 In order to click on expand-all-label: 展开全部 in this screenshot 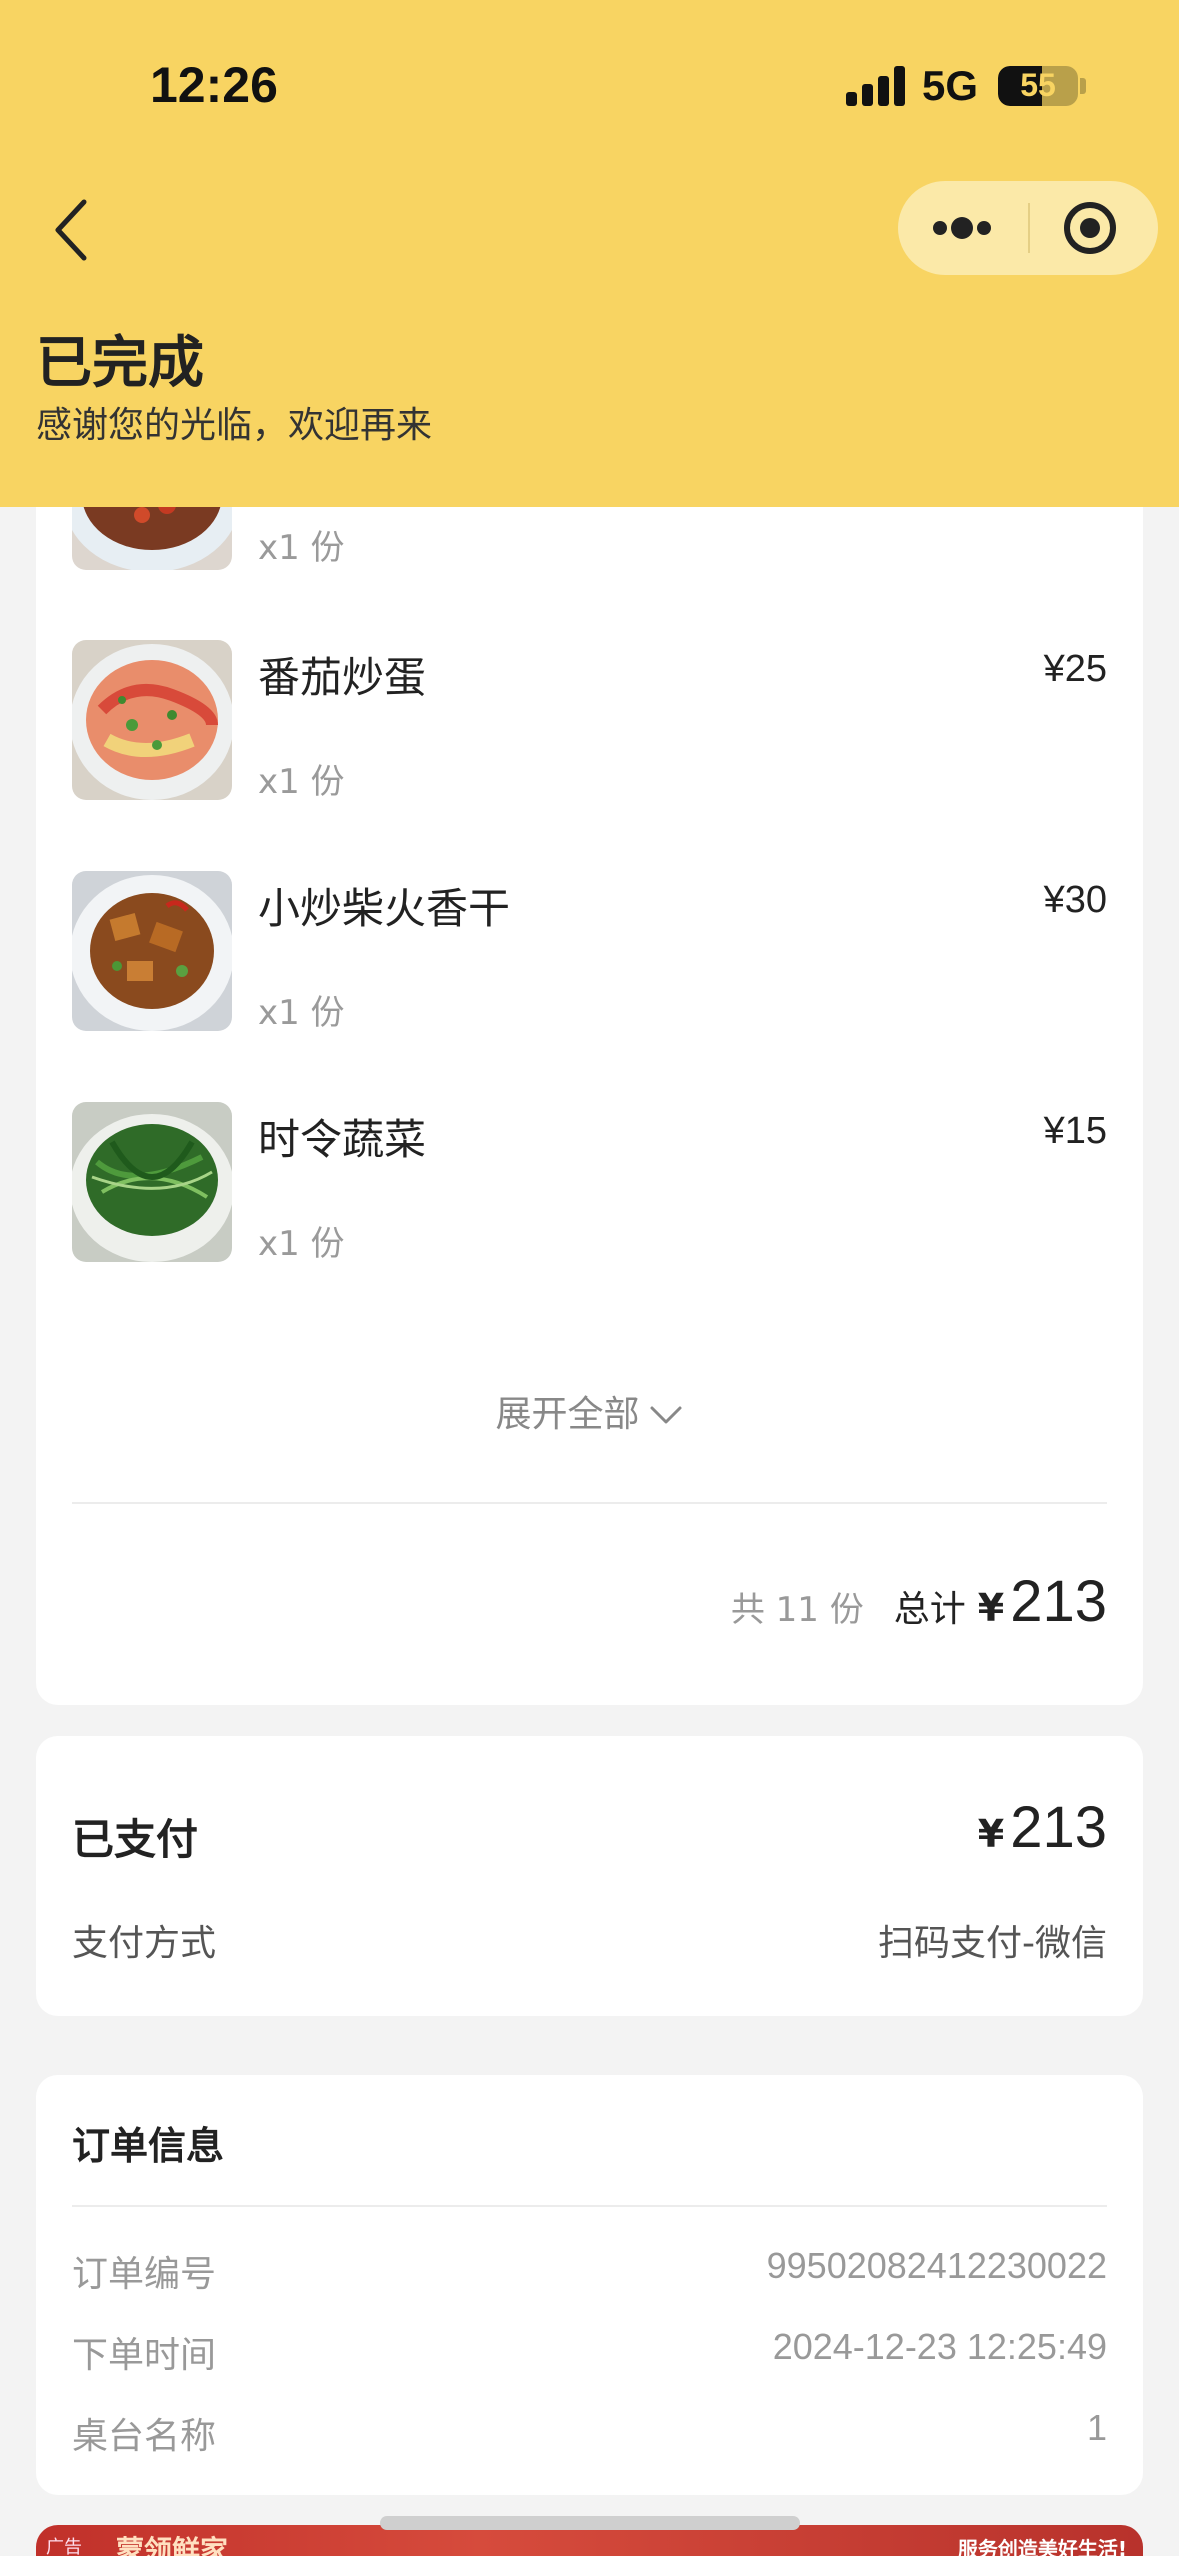, I will do `click(567, 1414)`.